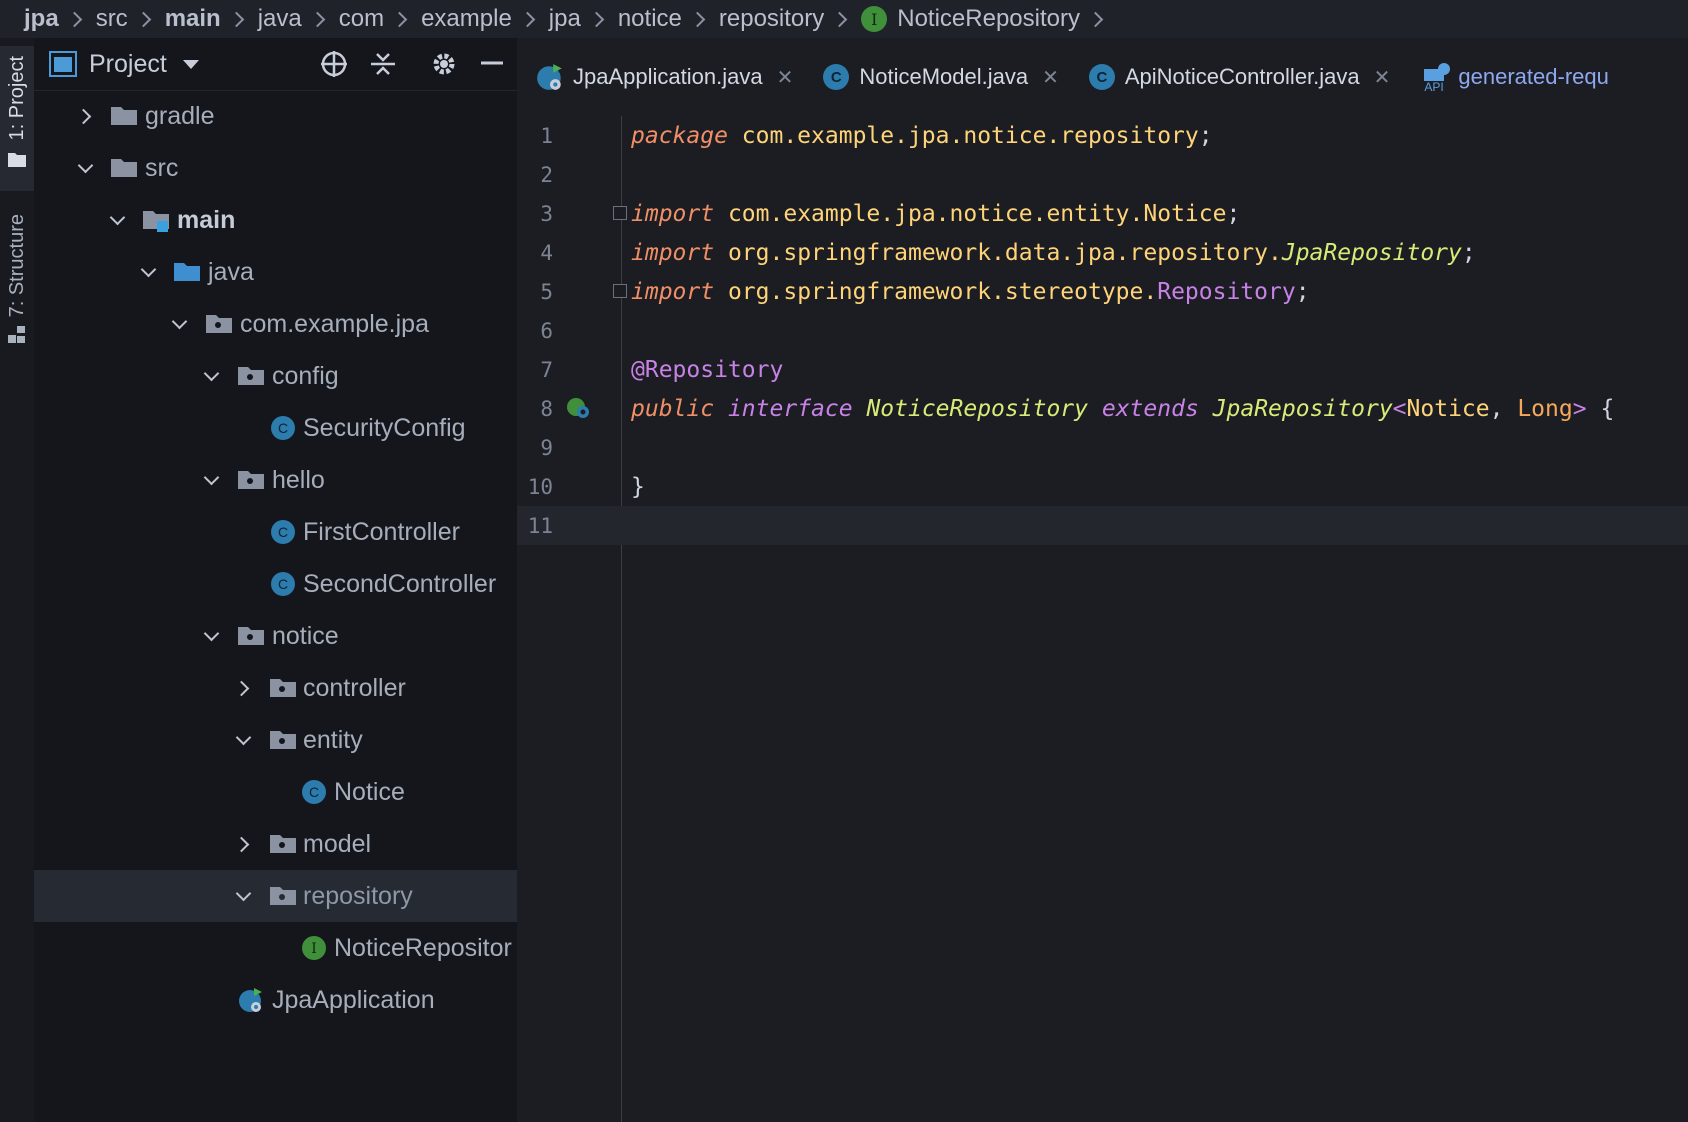  I want to click on tree-node-entity: entity, so click(275, 740).